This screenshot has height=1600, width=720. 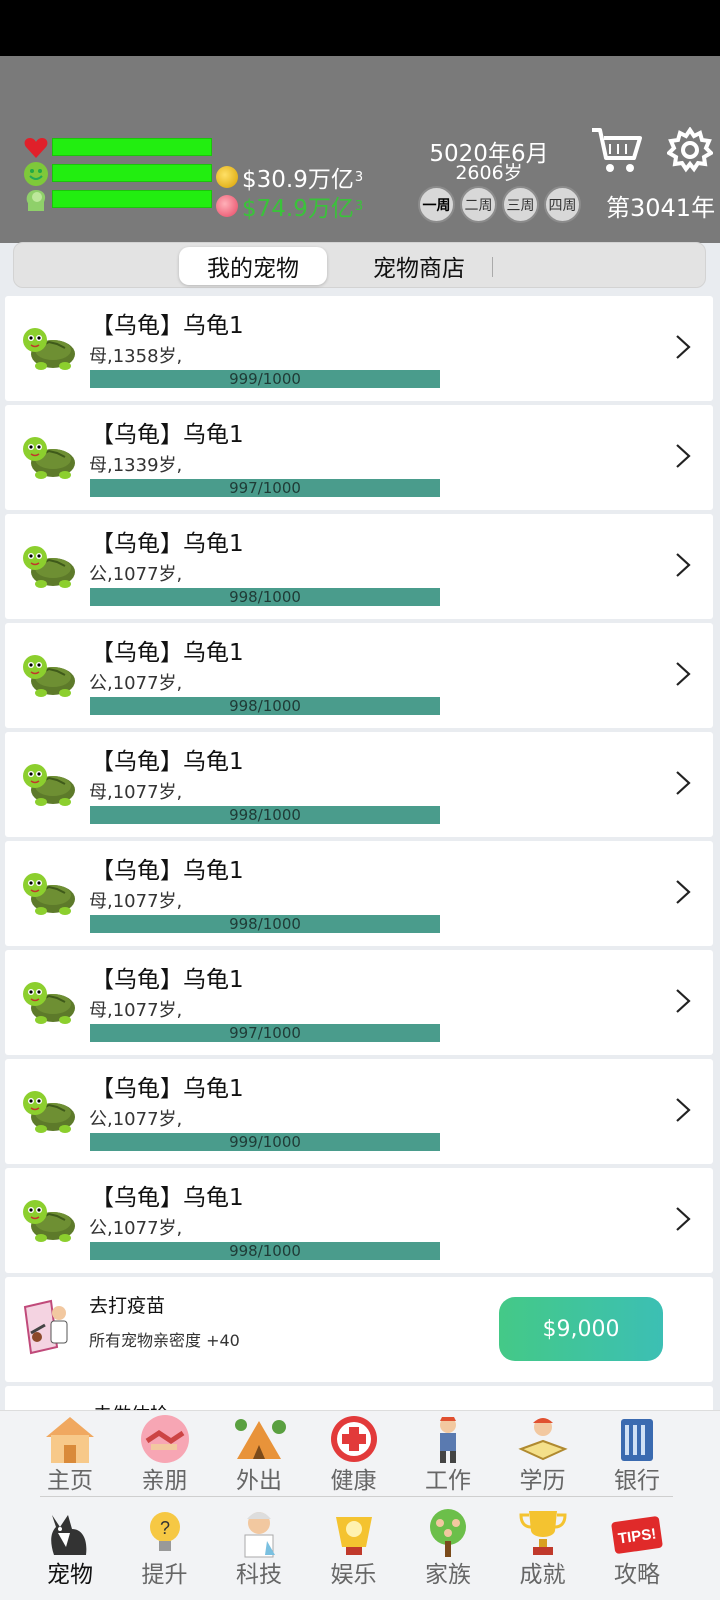 What do you see at coordinates (478, 204) in the screenshot?
I see `week-button-2: 二周` at bounding box center [478, 204].